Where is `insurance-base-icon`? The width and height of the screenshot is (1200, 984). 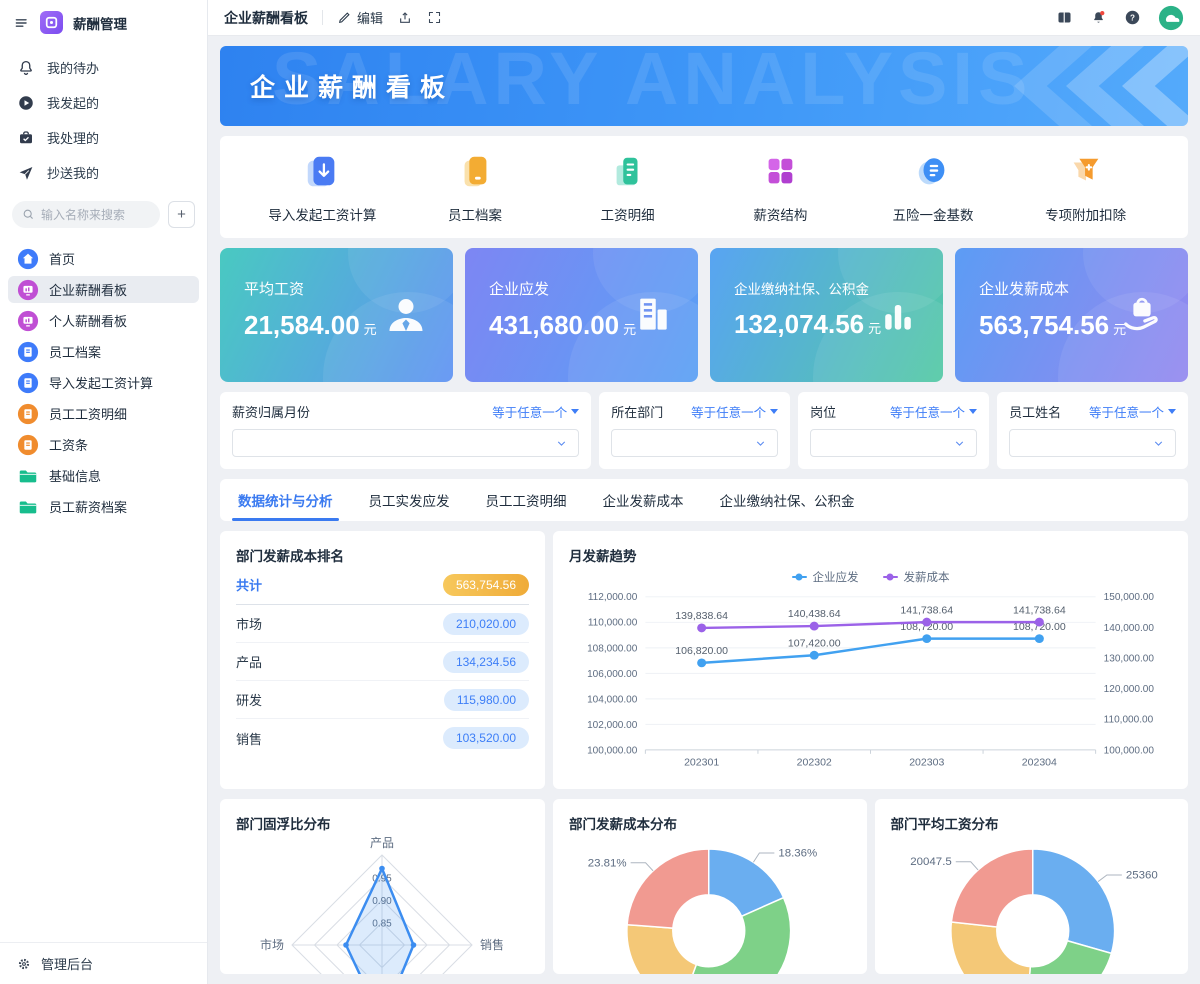
insurance-base-icon is located at coordinates (933, 174).